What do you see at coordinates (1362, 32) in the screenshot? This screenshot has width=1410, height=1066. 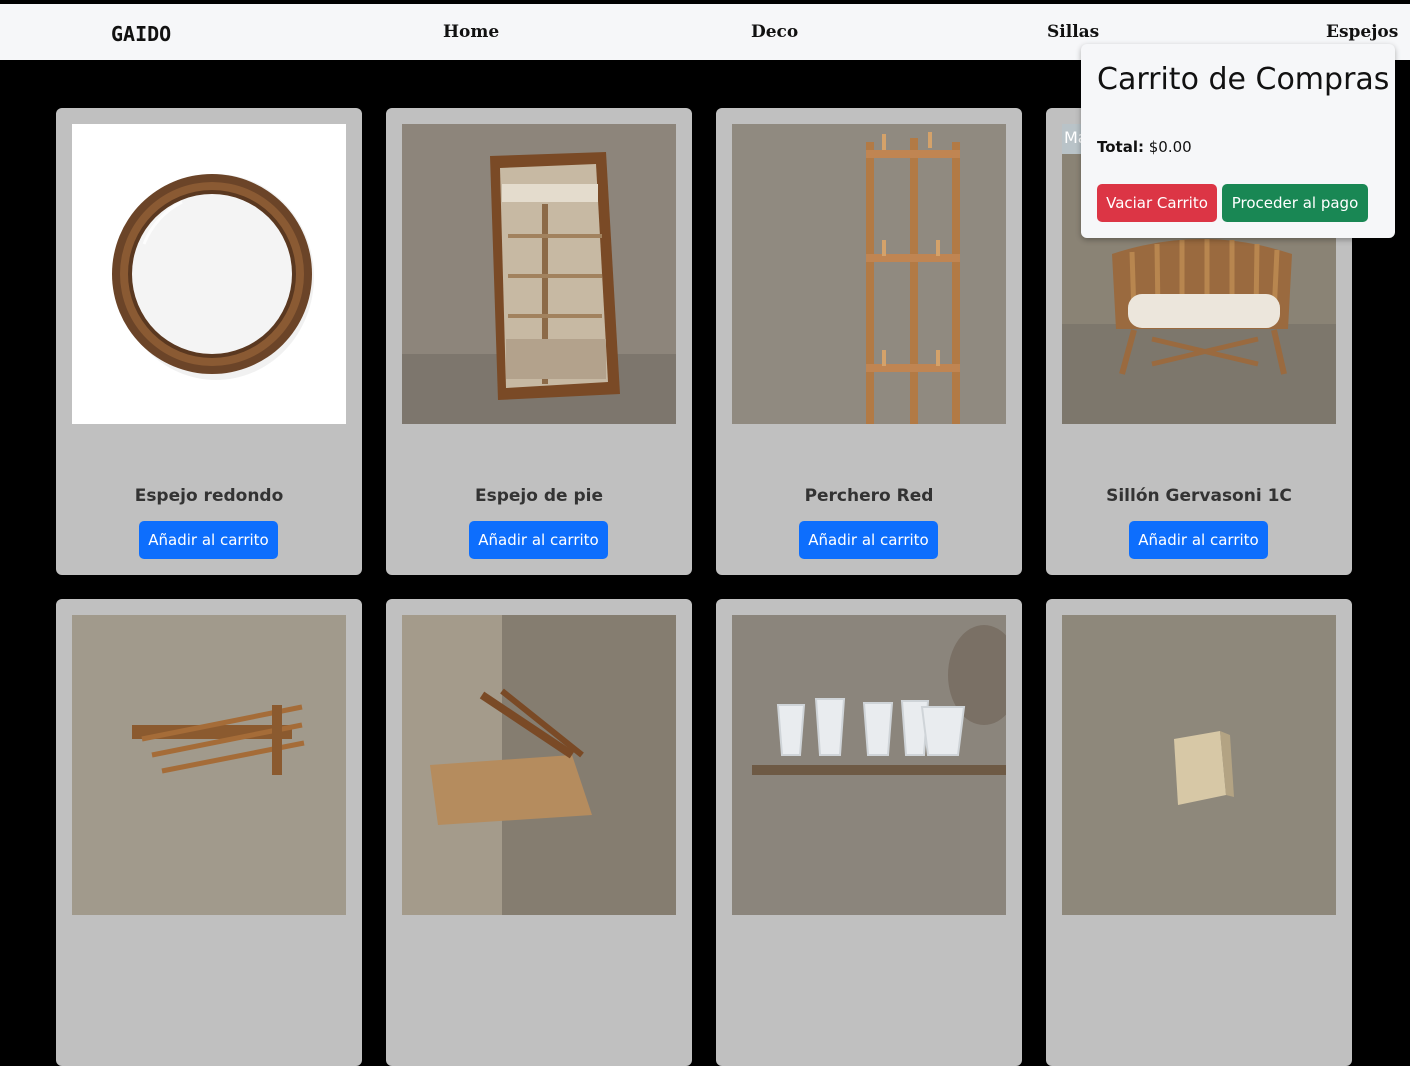 I see `nav-link-espejos: Espejos` at bounding box center [1362, 32].